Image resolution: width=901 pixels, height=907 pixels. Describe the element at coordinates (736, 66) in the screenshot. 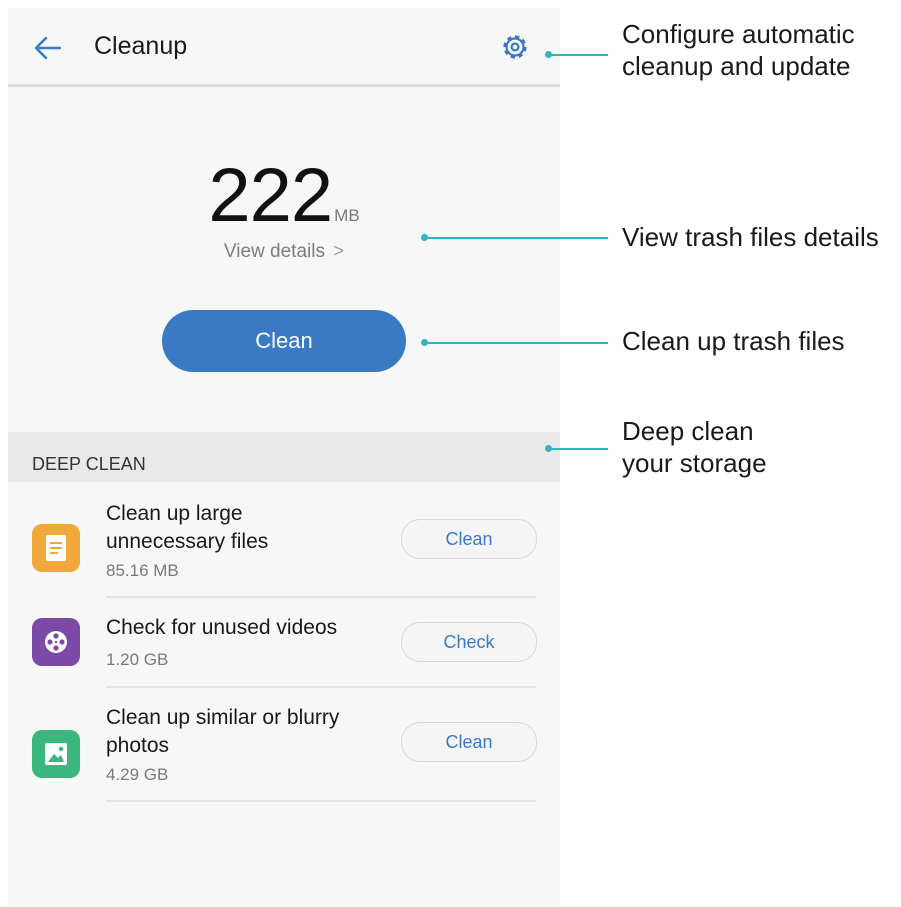

I see `callout-settings-line2: cleanup and update` at that location.